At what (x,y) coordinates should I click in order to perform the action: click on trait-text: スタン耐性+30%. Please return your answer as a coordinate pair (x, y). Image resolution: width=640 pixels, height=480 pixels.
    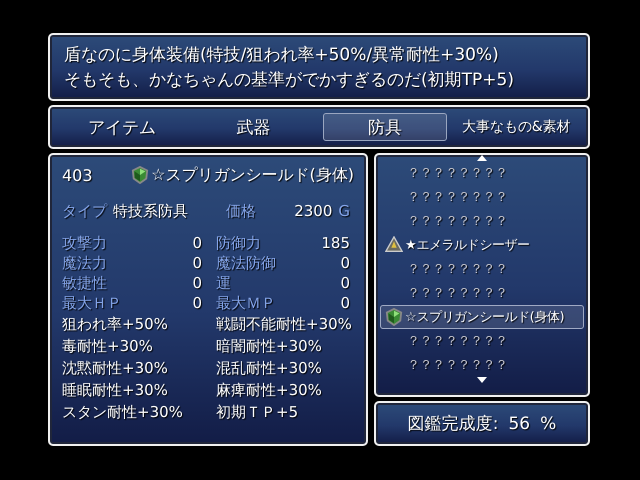
    Looking at the image, I should click on (123, 412).